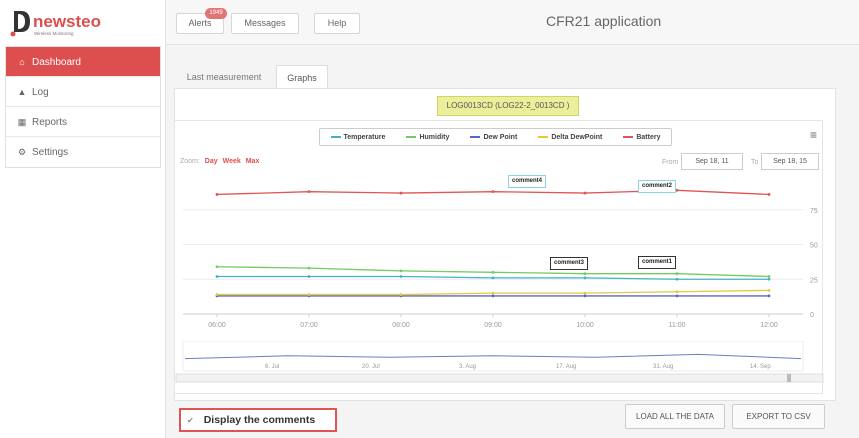  Describe the element at coordinates (778, 416) in the screenshot. I see `export-csv-button: EXPORT TO CSV` at that location.